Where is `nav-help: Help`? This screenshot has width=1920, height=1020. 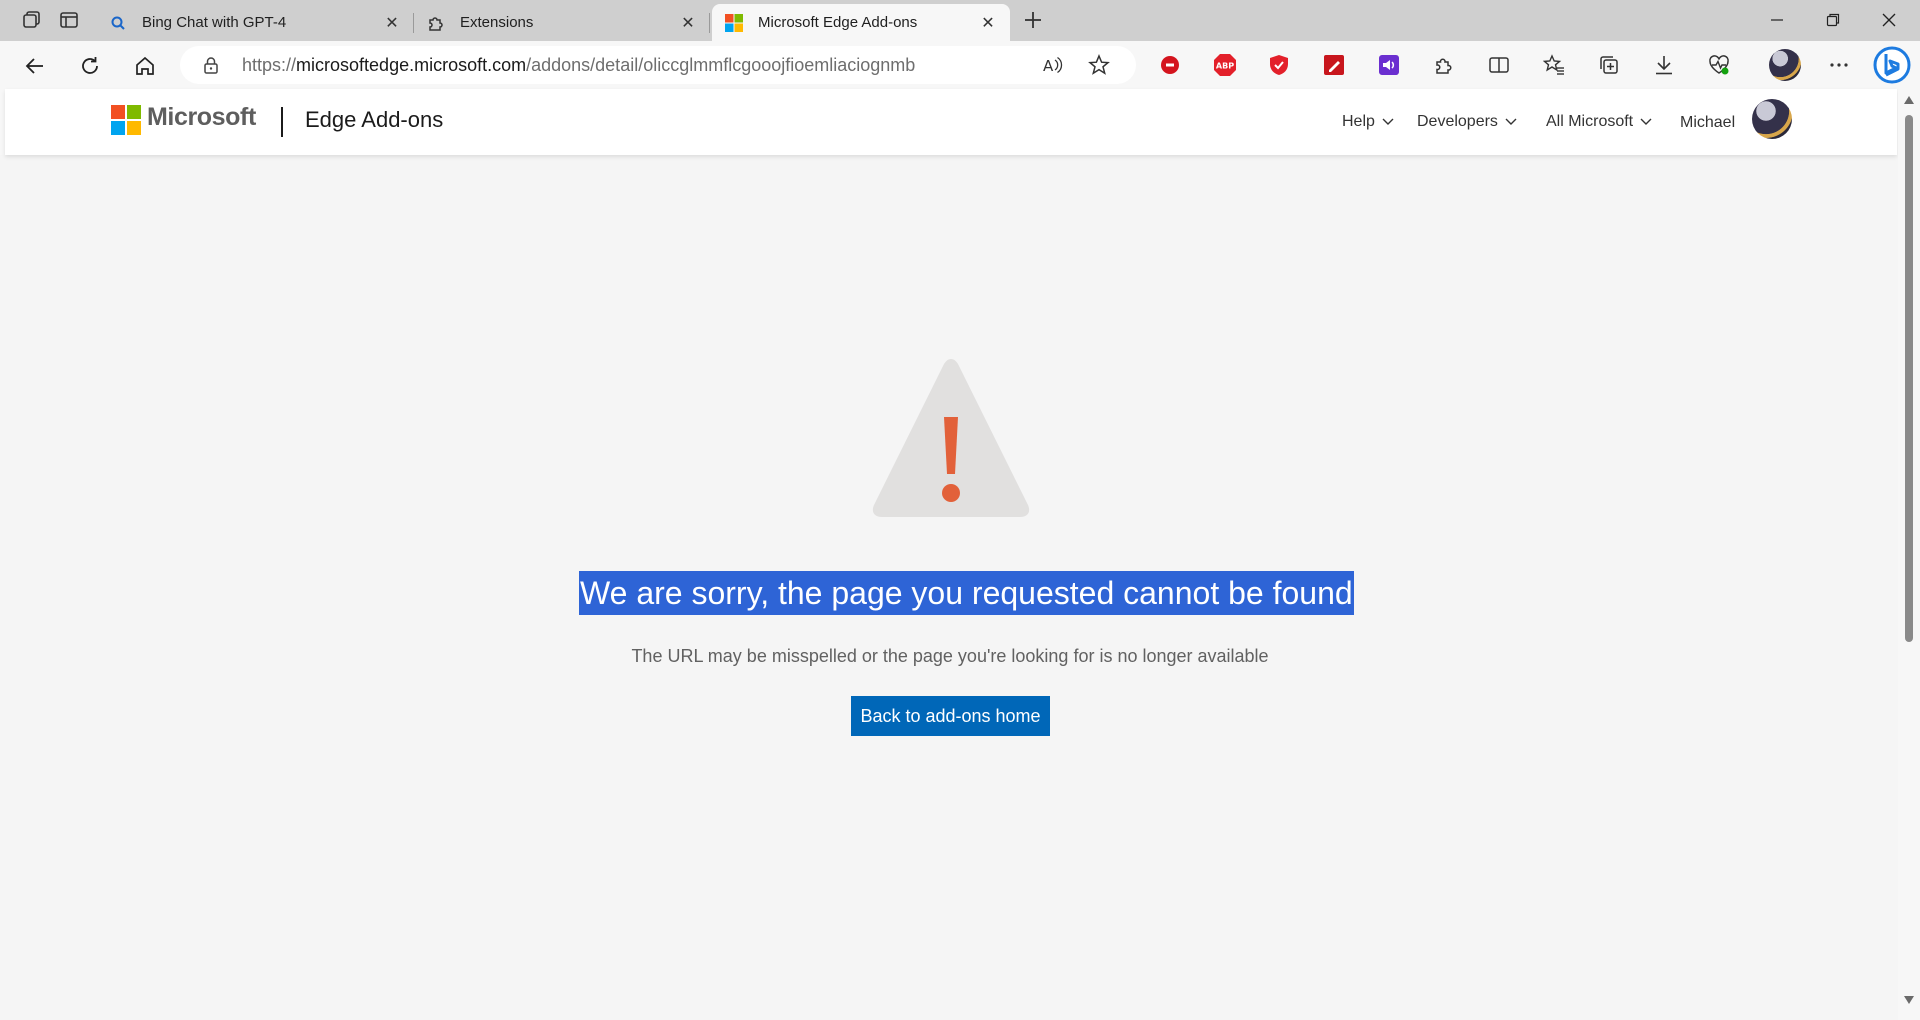
nav-help: Help is located at coordinates (1368, 122).